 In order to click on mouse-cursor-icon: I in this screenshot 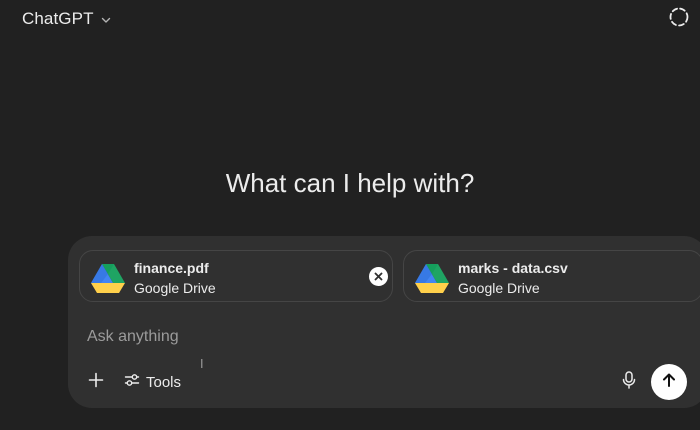, I will do `click(202, 364)`.